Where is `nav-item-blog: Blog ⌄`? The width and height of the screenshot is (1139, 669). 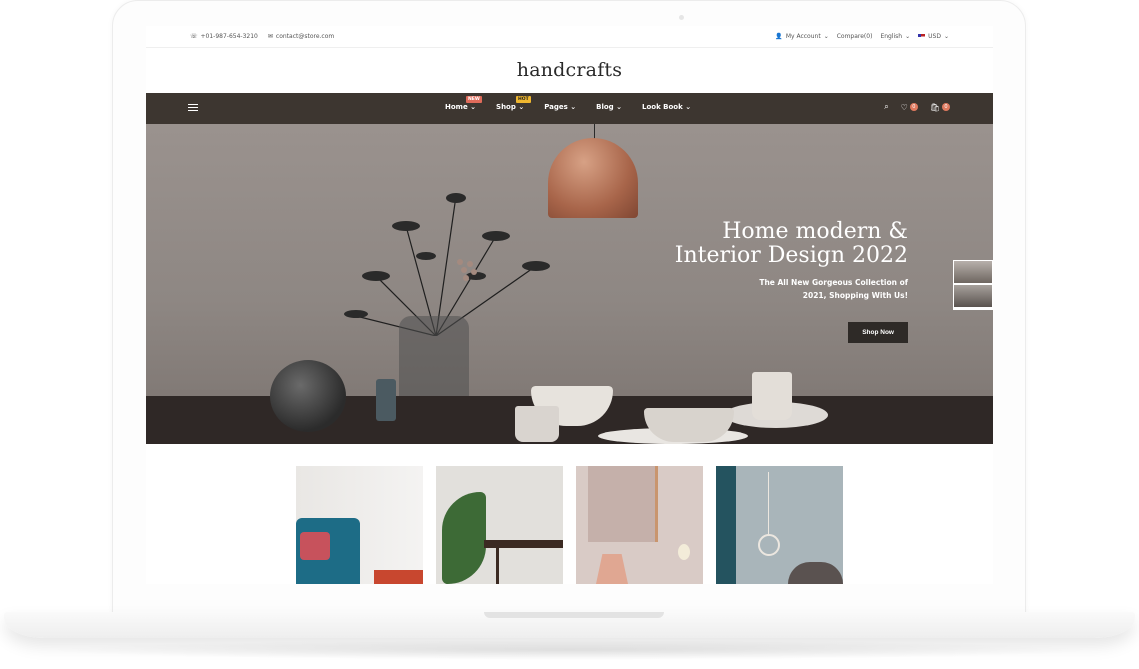 nav-item-blog: Blog ⌄ is located at coordinates (609, 107).